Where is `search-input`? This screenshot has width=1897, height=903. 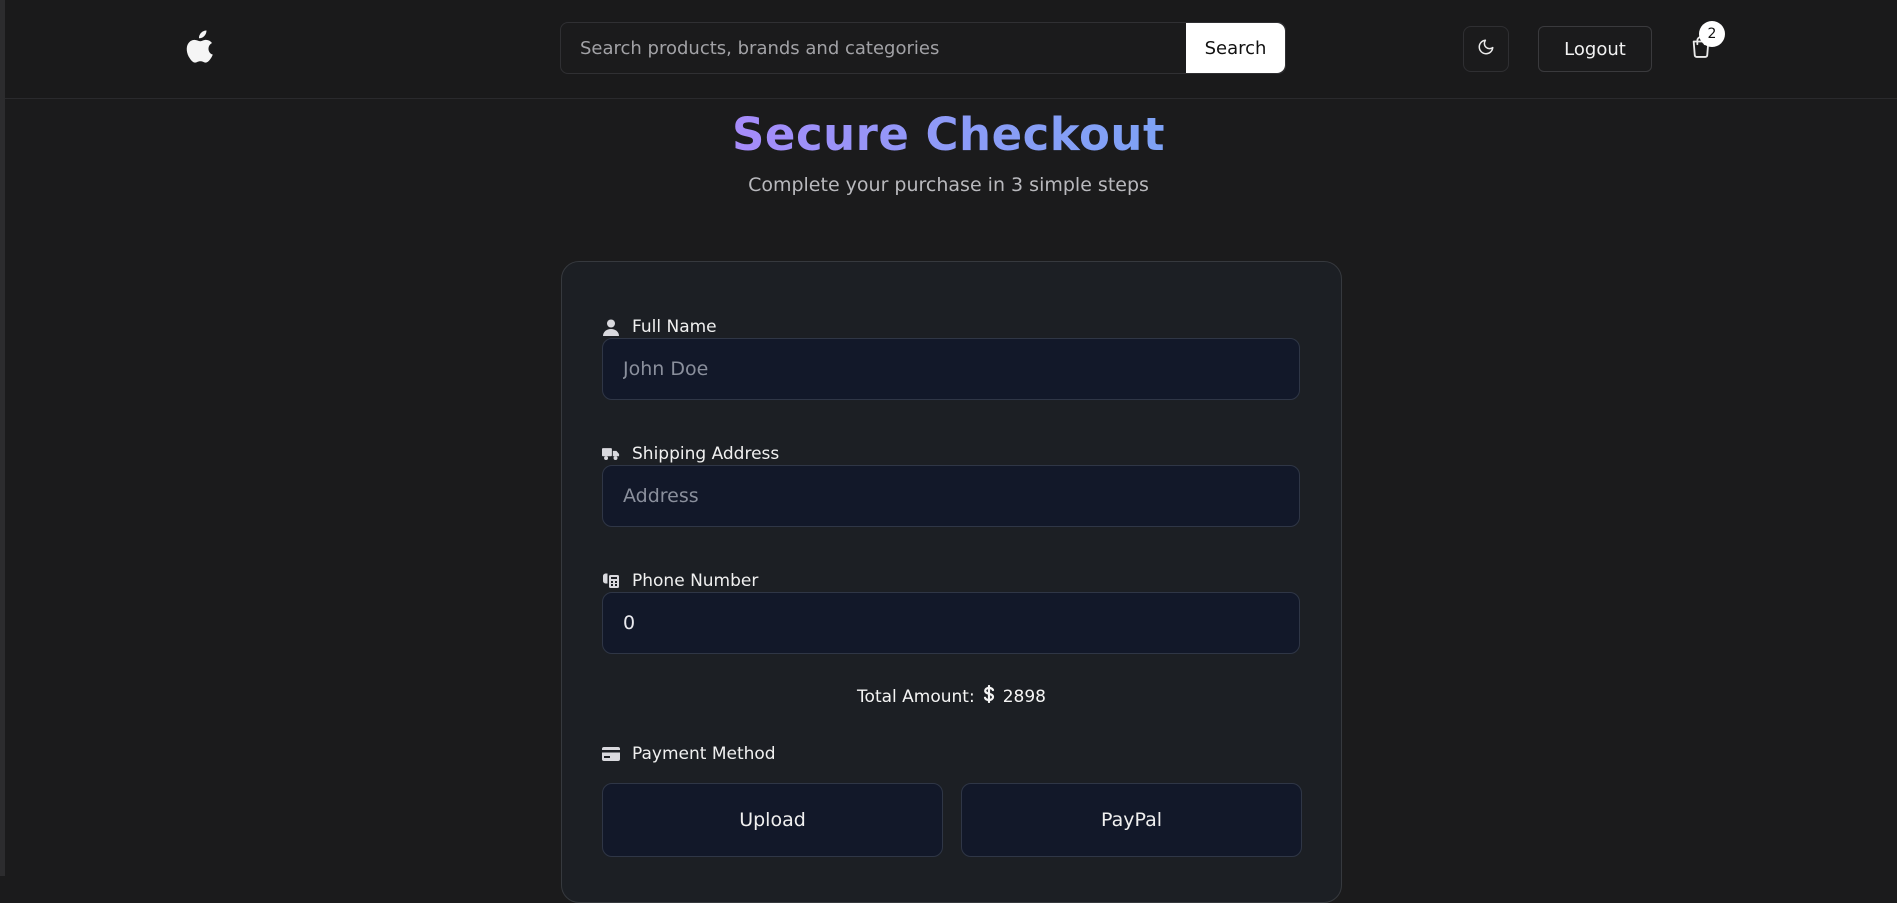
search-input is located at coordinates (863, 48).